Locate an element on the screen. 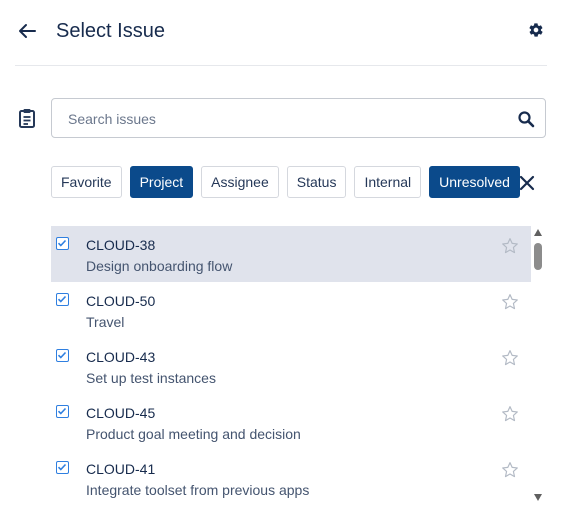  clear-filters-button is located at coordinates (527, 183).